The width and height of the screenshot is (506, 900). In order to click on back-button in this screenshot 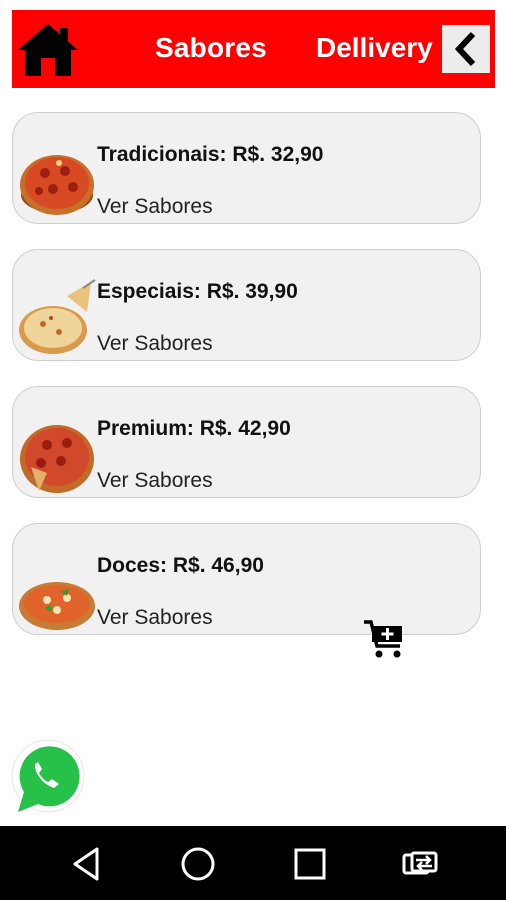, I will do `click(466, 49)`.